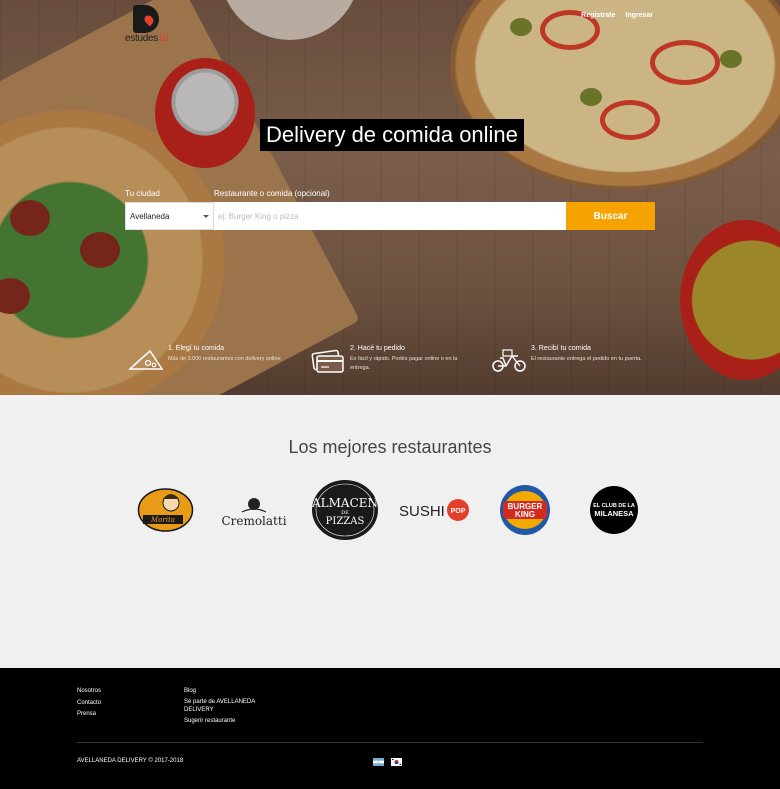 The width and height of the screenshot is (780, 789). I want to click on search-input, so click(390, 216).